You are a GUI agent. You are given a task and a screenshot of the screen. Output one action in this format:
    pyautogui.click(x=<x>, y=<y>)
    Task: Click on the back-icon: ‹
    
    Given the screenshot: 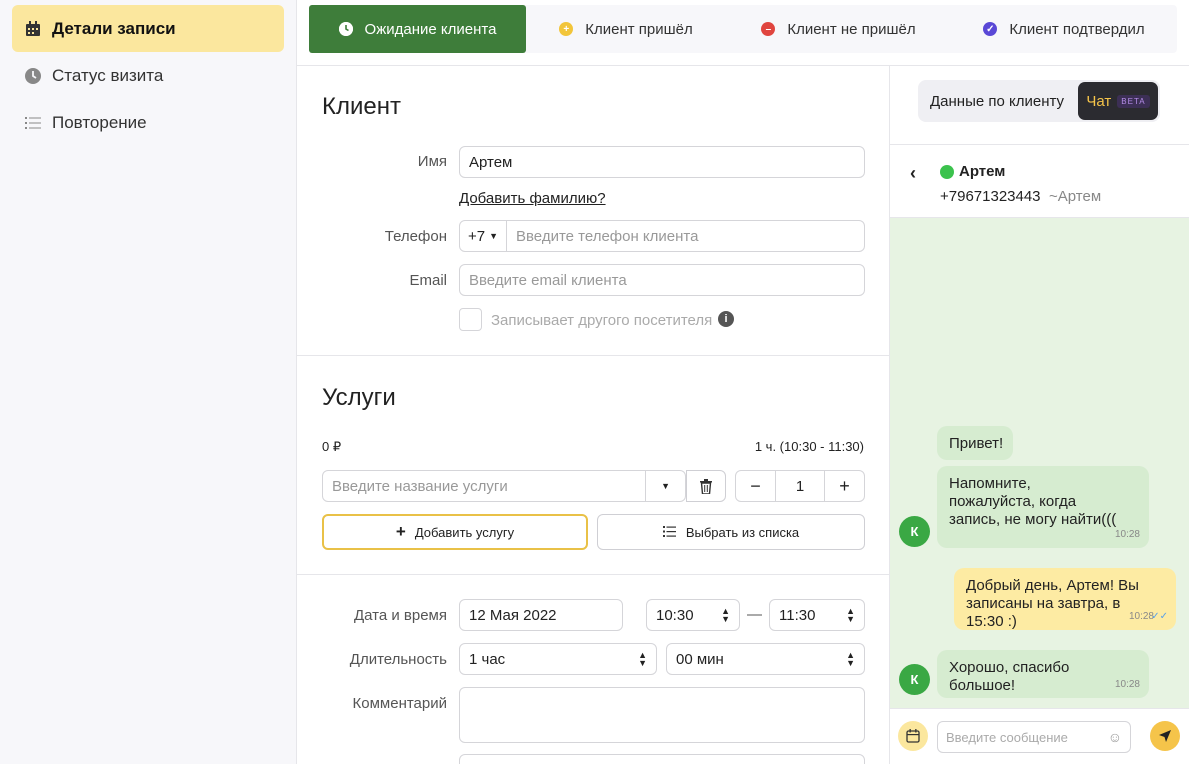 What is the action you would take?
    pyautogui.click(x=913, y=173)
    